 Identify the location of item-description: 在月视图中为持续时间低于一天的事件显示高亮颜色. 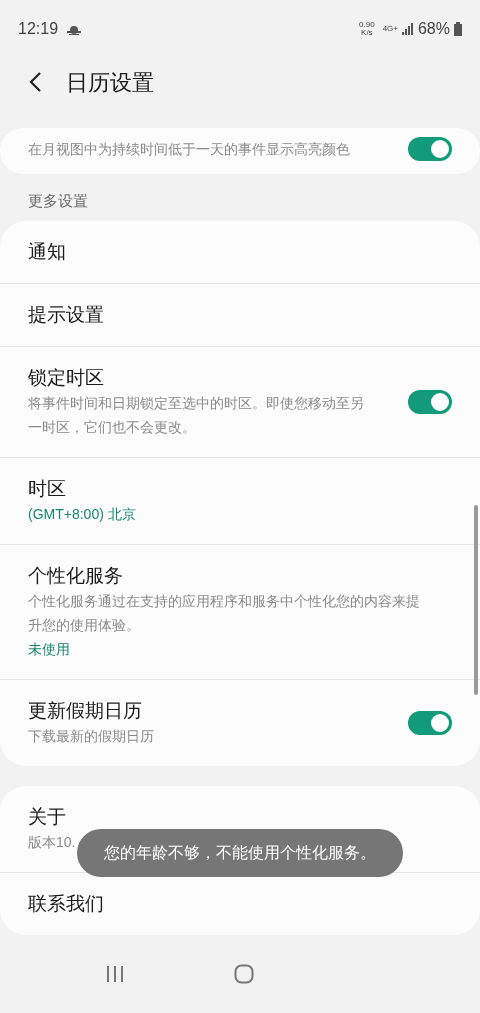
(189, 149).